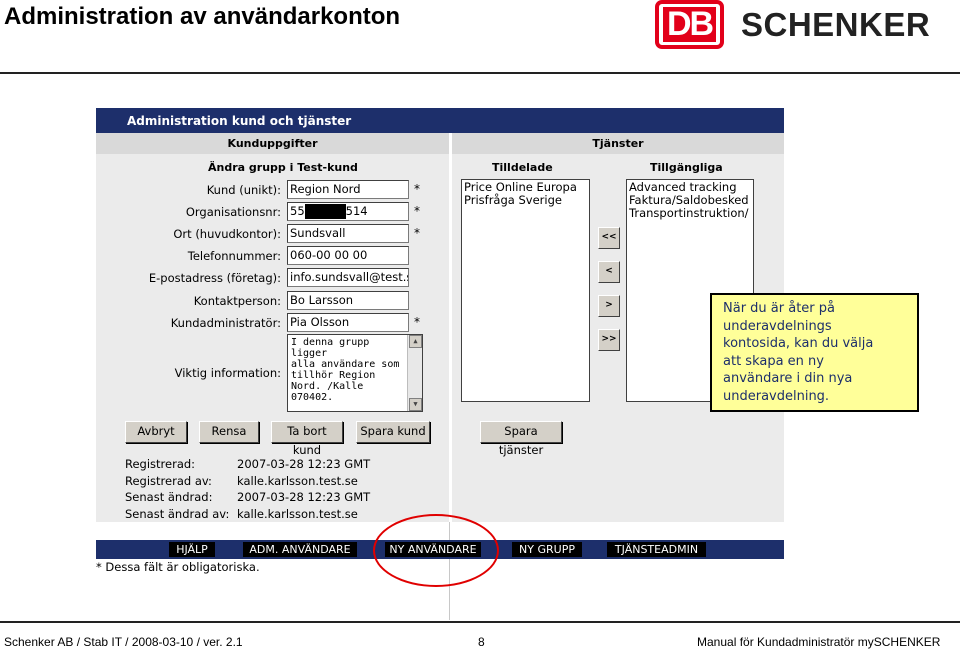 Image resolution: width=960 pixels, height=651 pixels. I want to click on callout-line: underavdelning., so click(776, 396).